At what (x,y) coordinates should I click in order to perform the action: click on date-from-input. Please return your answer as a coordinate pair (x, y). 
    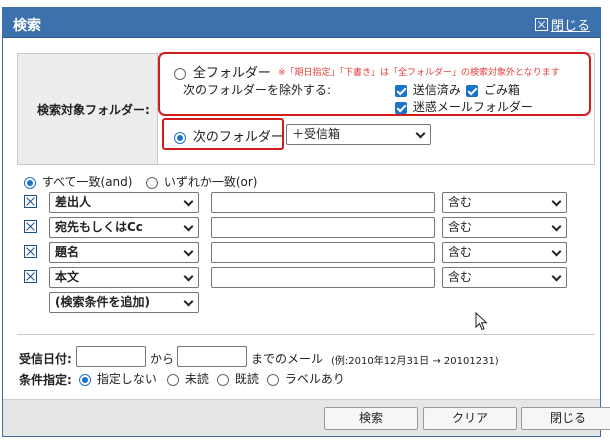
    Looking at the image, I should click on (111, 356).